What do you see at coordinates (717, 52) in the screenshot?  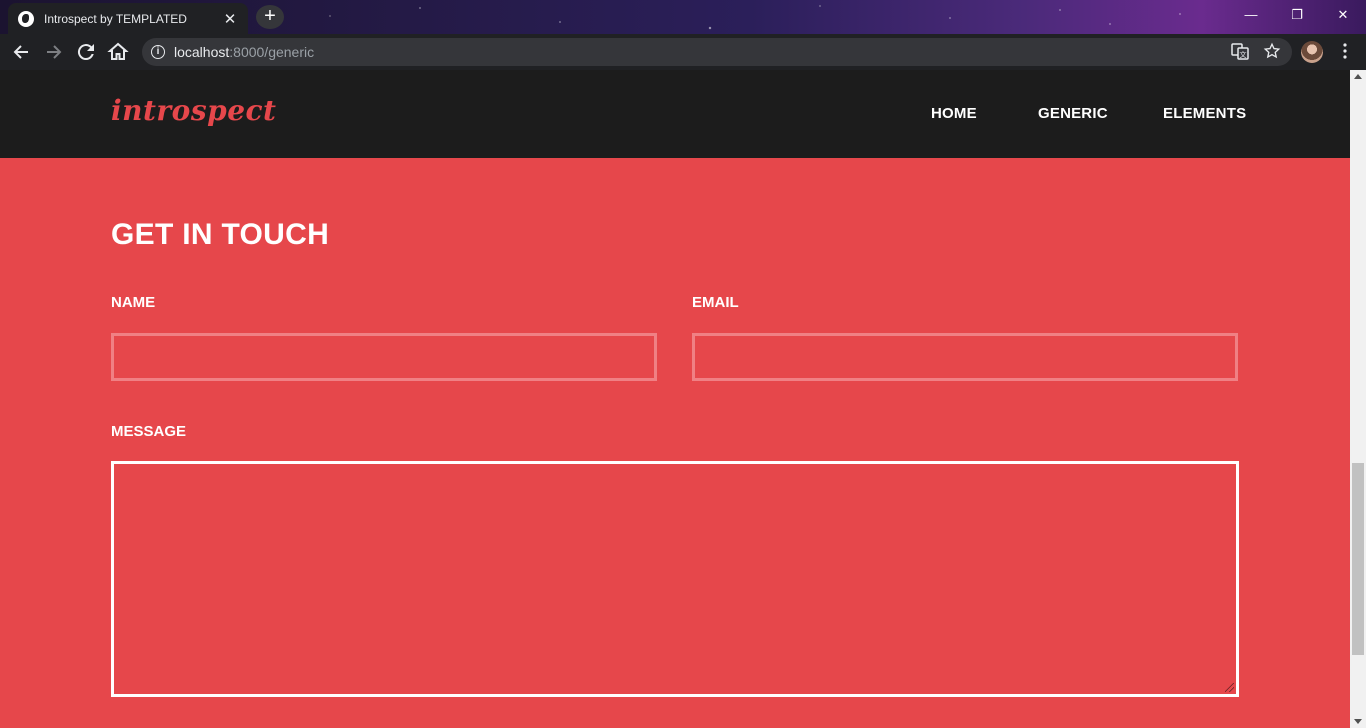 I see `address-bar: i localhost:8000/generic` at bounding box center [717, 52].